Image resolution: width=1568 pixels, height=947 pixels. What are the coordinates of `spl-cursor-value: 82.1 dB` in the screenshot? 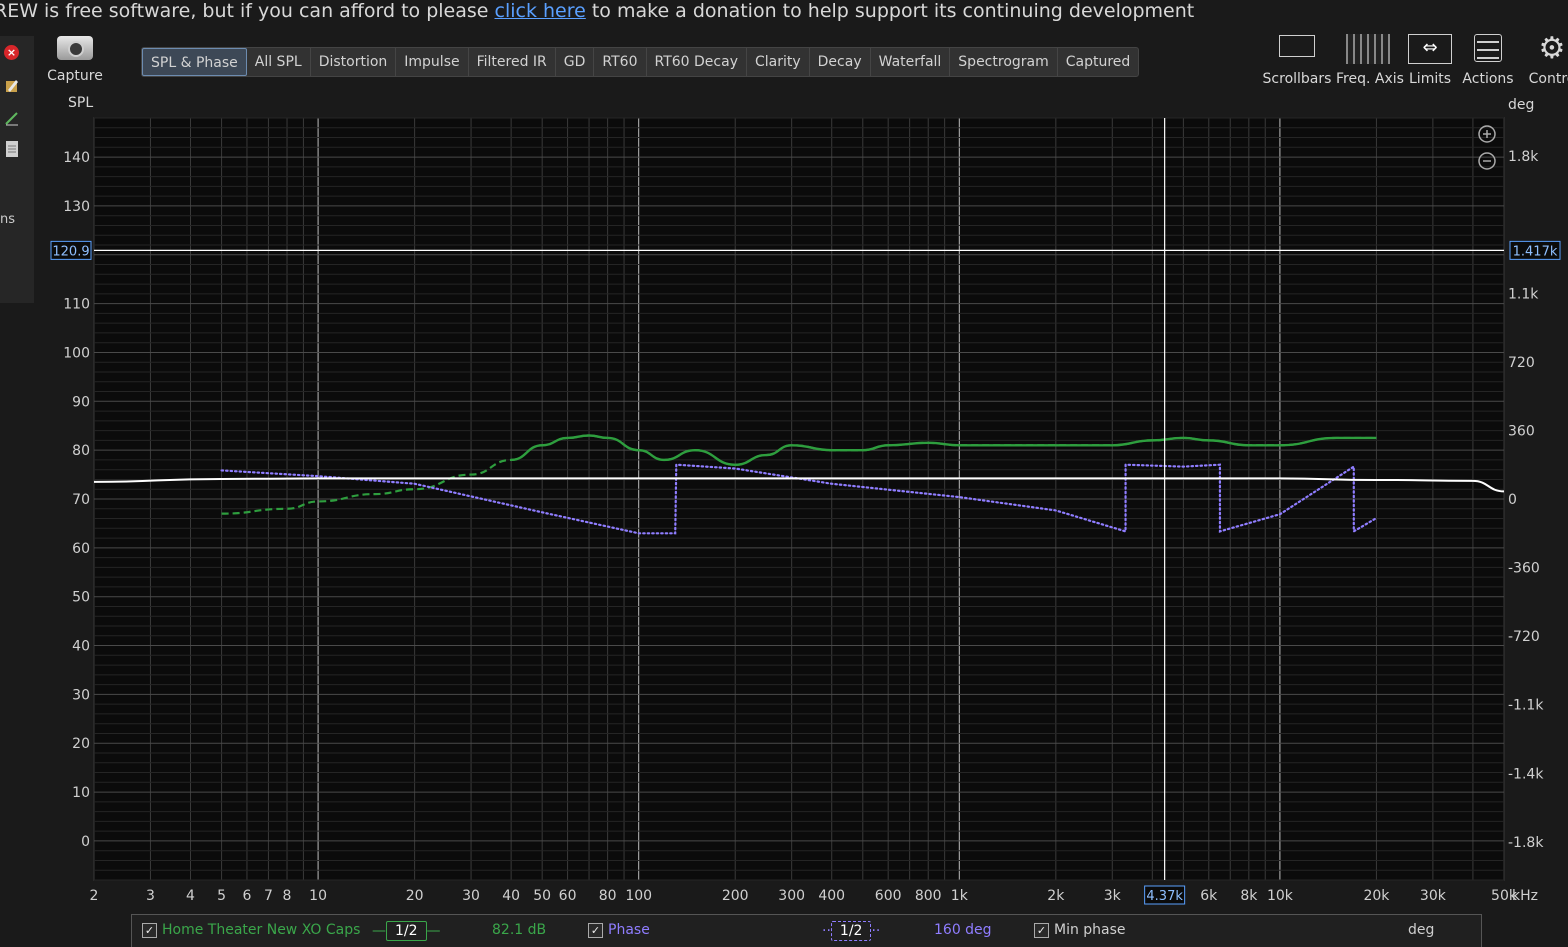 It's located at (519, 930).